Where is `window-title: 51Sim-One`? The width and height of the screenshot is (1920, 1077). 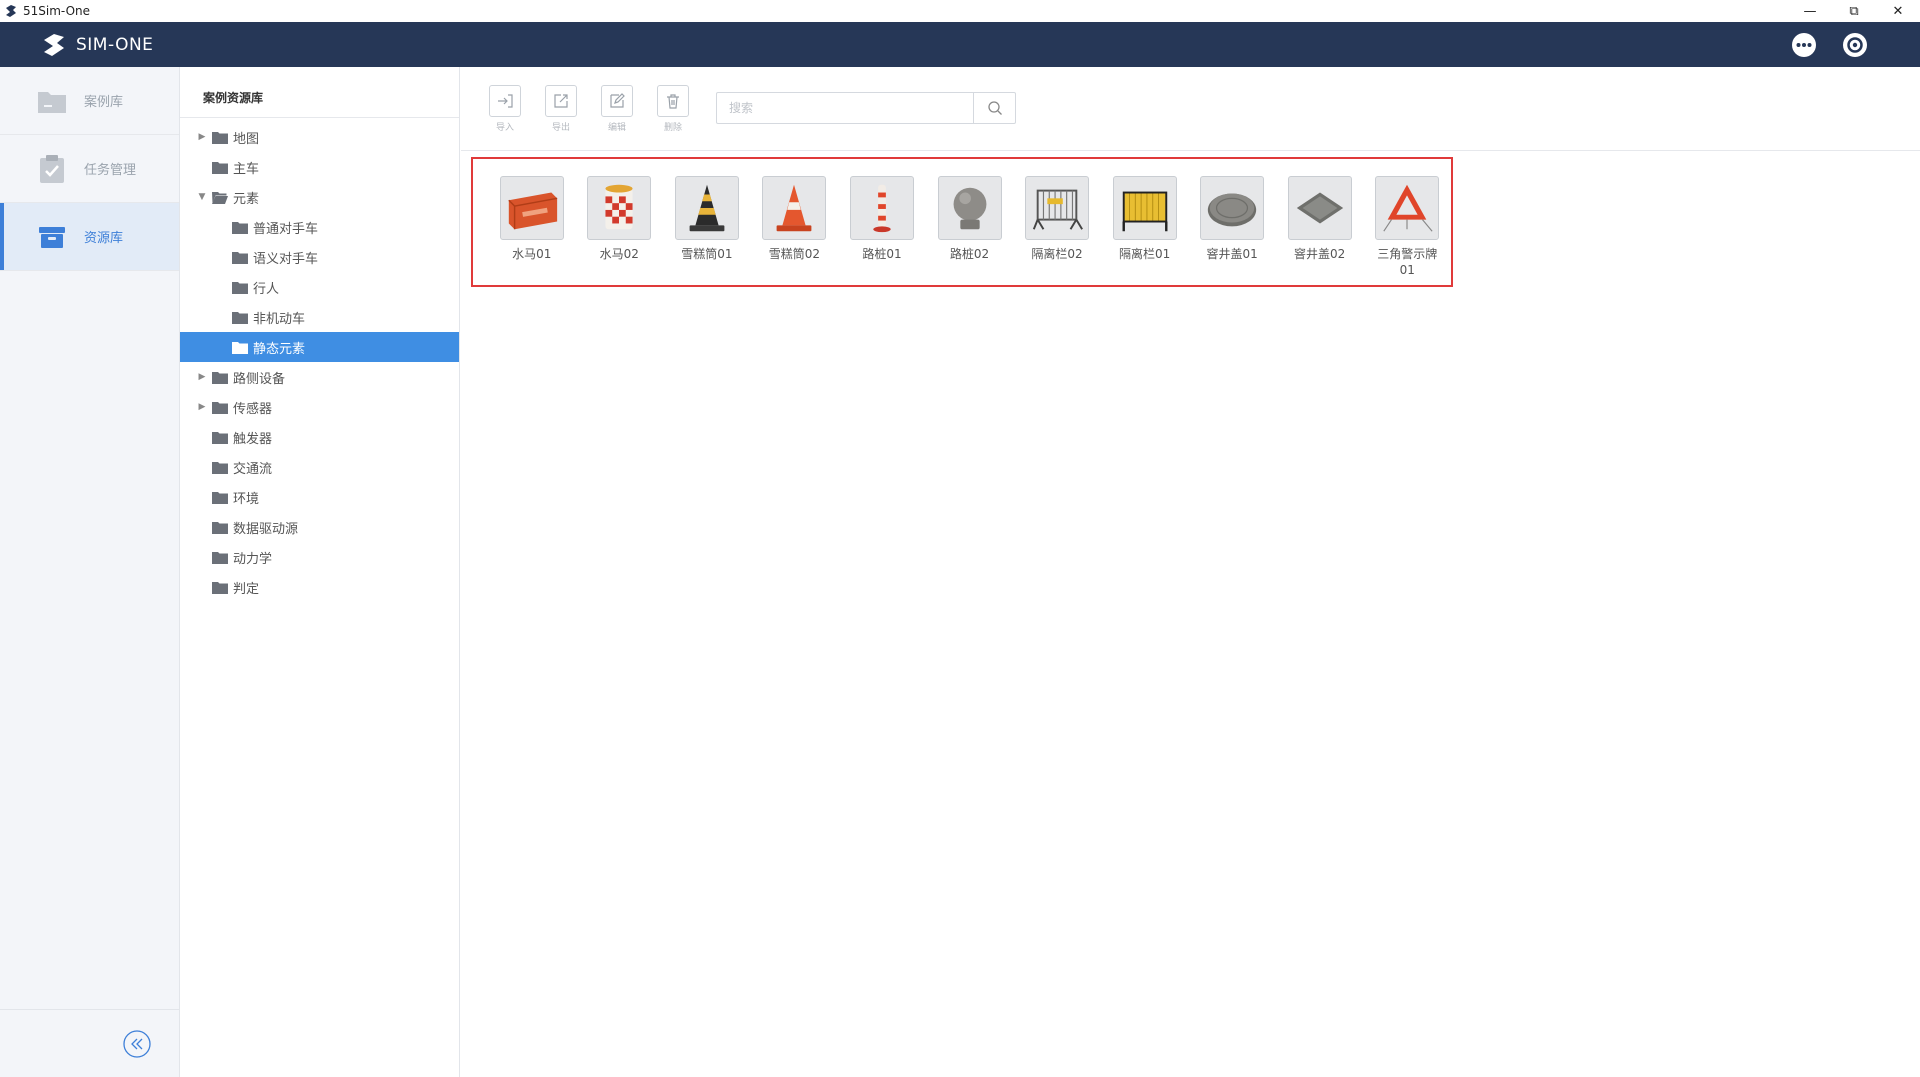
window-title: 51Sim-One is located at coordinates (57, 11).